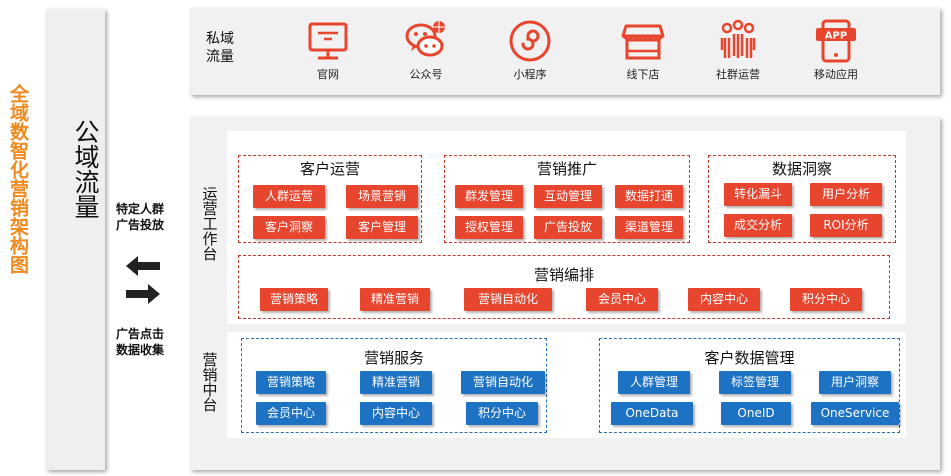 This screenshot has height=476, width=951. Describe the element at coordinates (503, 382) in the screenshot. I see `service-button: 营销自动化` at that location.